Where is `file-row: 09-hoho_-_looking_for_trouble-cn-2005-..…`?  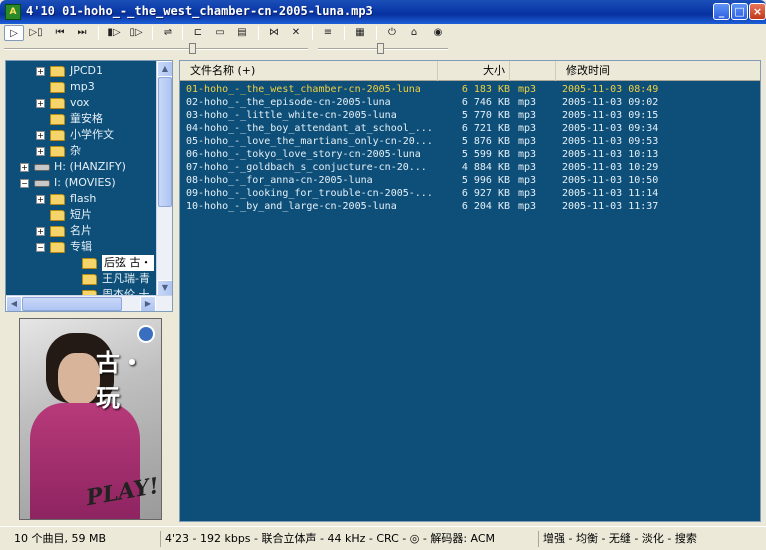 file-row: 09-hoho_-_looking_for_trouble-cn-2005-..… is located at coordinates (470, 193).